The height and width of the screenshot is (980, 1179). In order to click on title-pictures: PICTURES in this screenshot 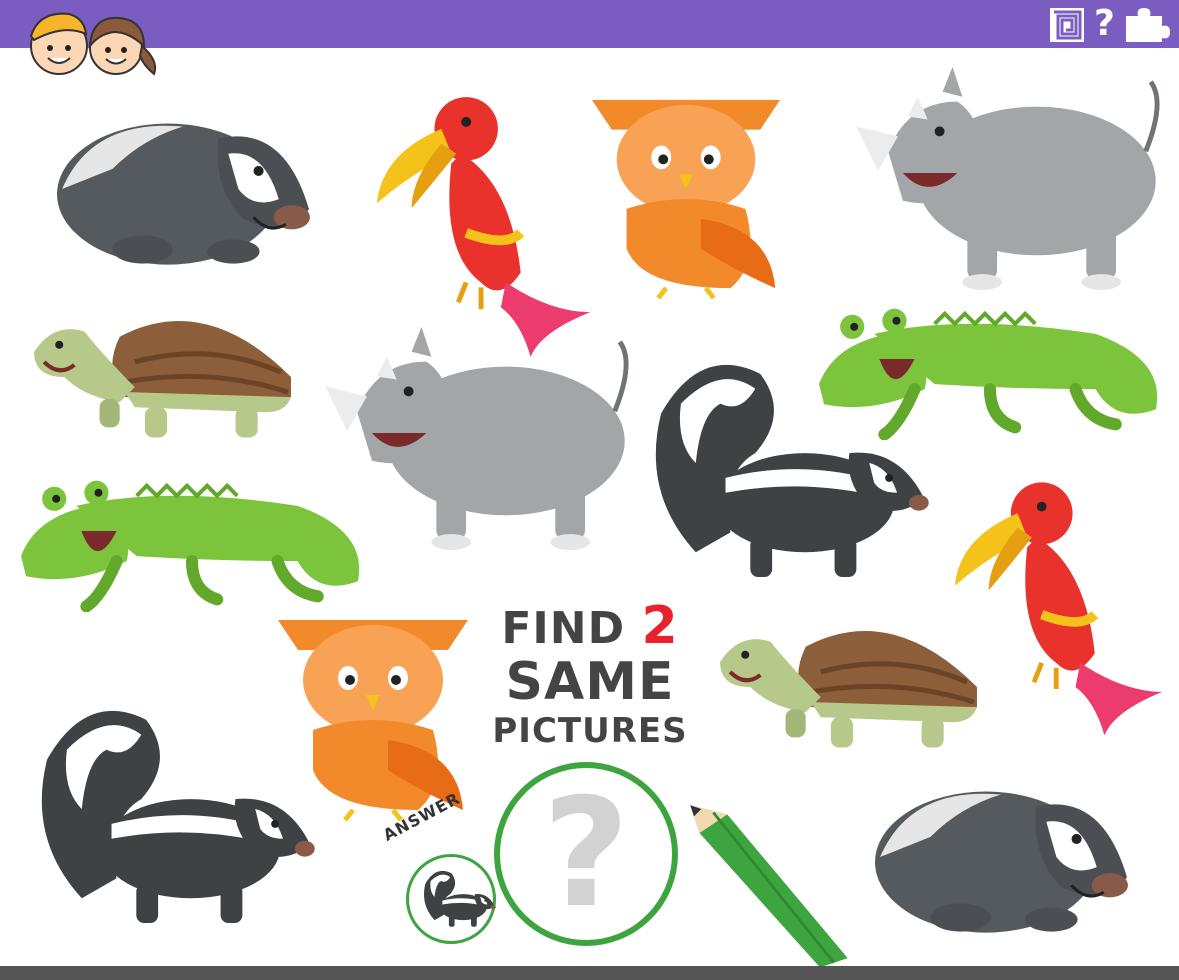, I will do `click(590, 731)`.